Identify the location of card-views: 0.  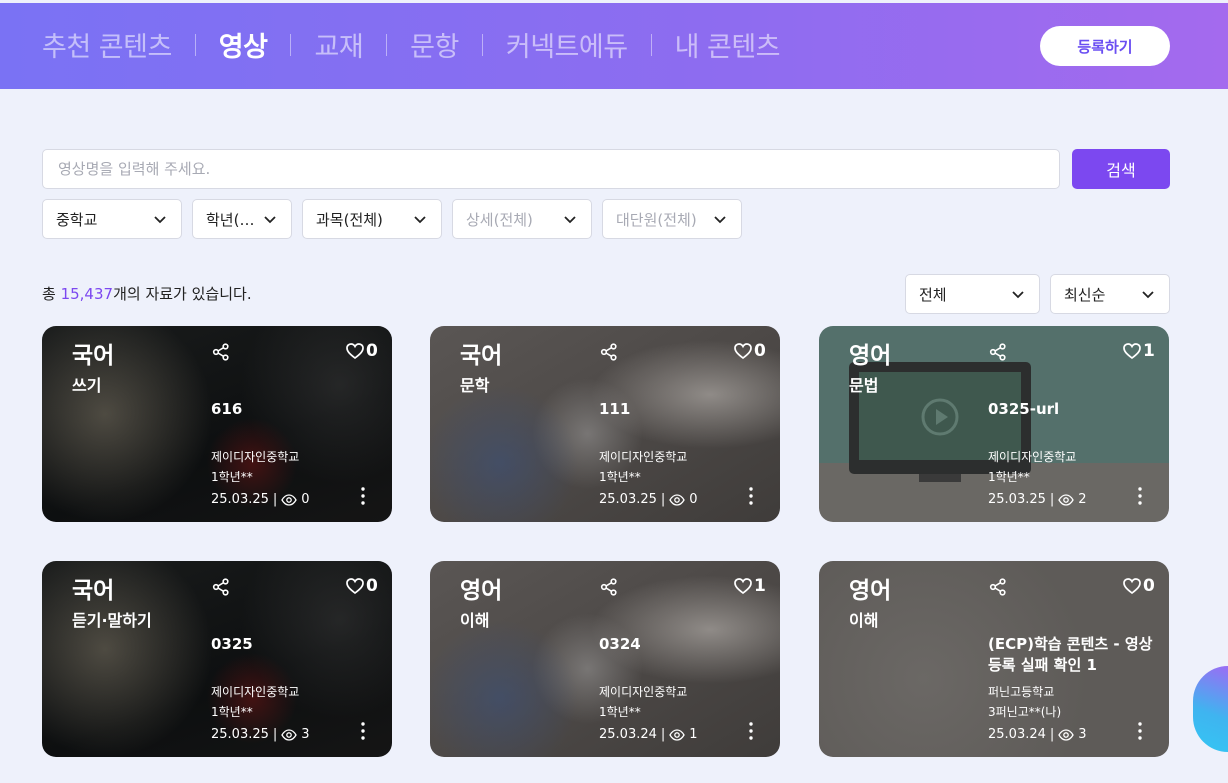
(693, 499).